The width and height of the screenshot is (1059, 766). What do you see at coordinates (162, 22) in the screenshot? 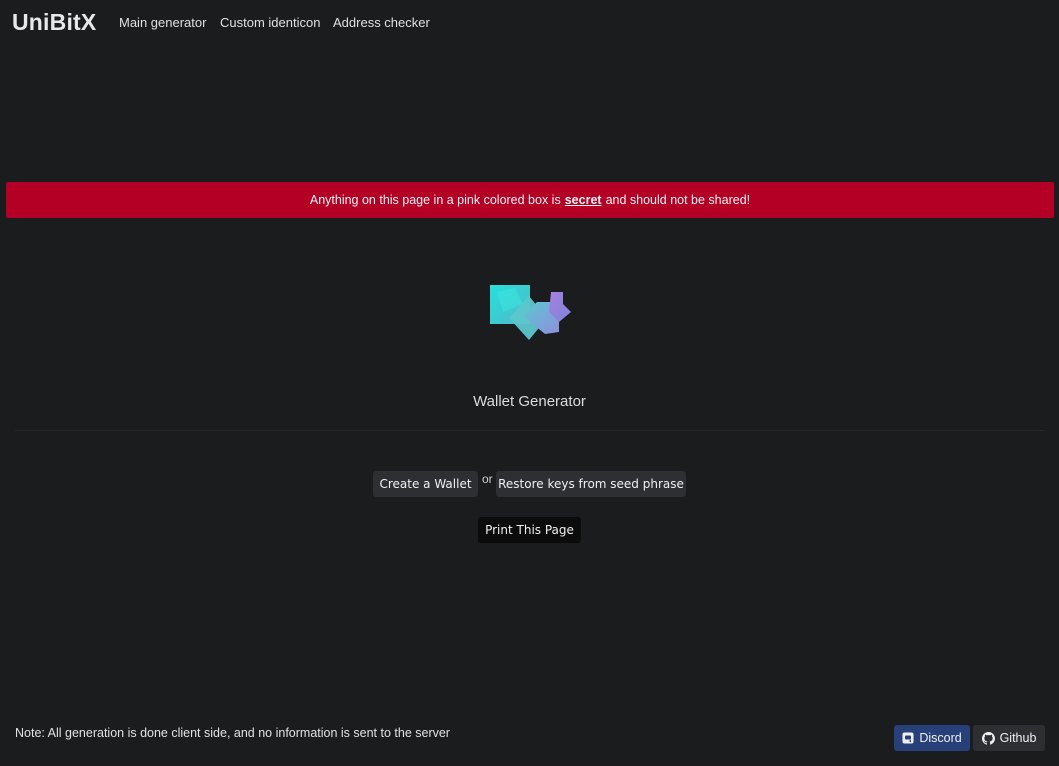
I see `nav-main-generator: Main generator` at bounding box center [162, 22].